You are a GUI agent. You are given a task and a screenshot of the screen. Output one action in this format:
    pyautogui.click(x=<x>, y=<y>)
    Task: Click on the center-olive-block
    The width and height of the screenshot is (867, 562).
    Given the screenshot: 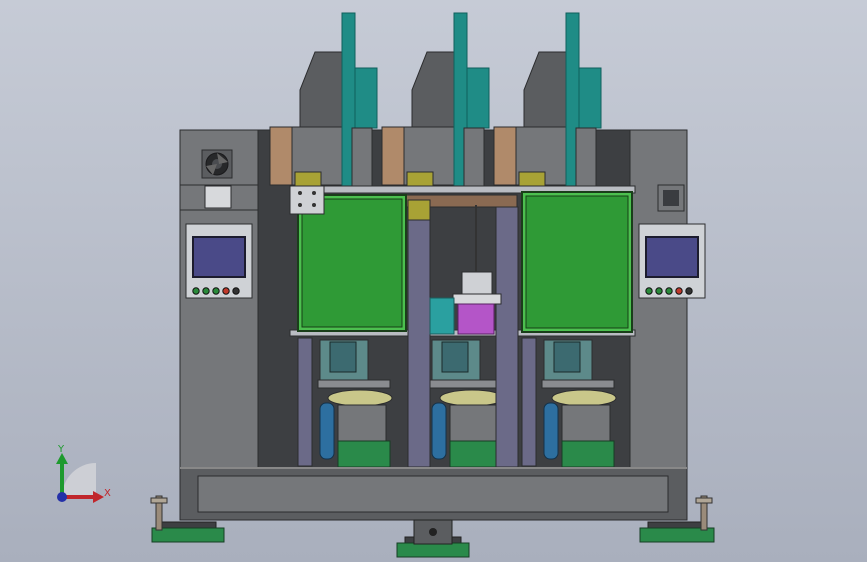 What is the action you would take?
    pyautogui.click(x=419, y=210)
    